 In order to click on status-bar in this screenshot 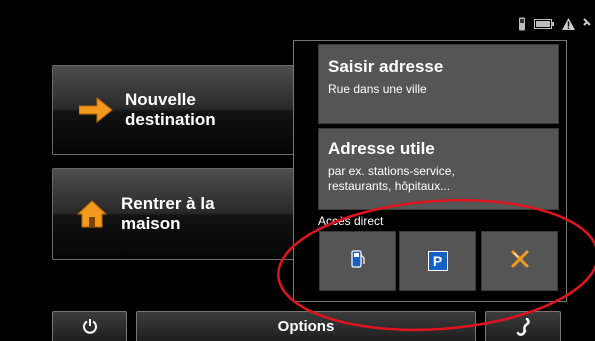, I will do `click(554, 24)`.